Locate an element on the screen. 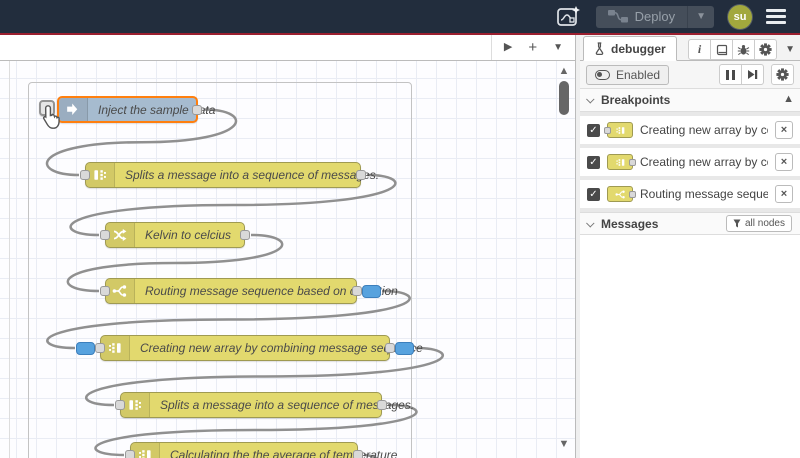 Image resolution: width=800 pixels, height=458 pixels. tab-debugger-label: debugger is located at coordinates (638, 48).